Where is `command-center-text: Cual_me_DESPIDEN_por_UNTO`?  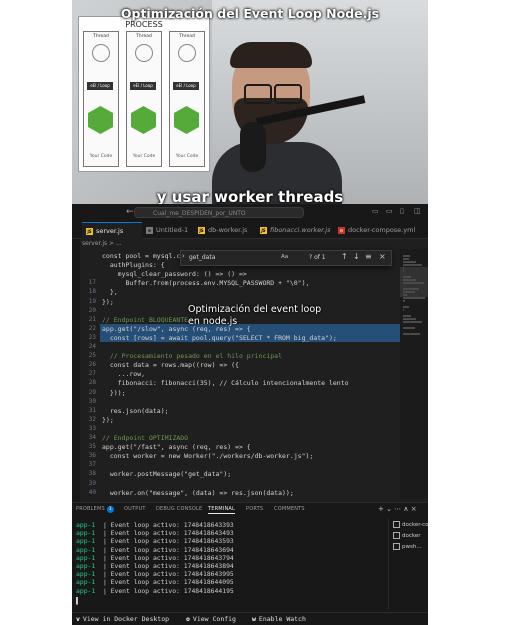
command-center-text: Cual_me_DESPIDEN_por_UNTO is located at coordinates (199, 213).